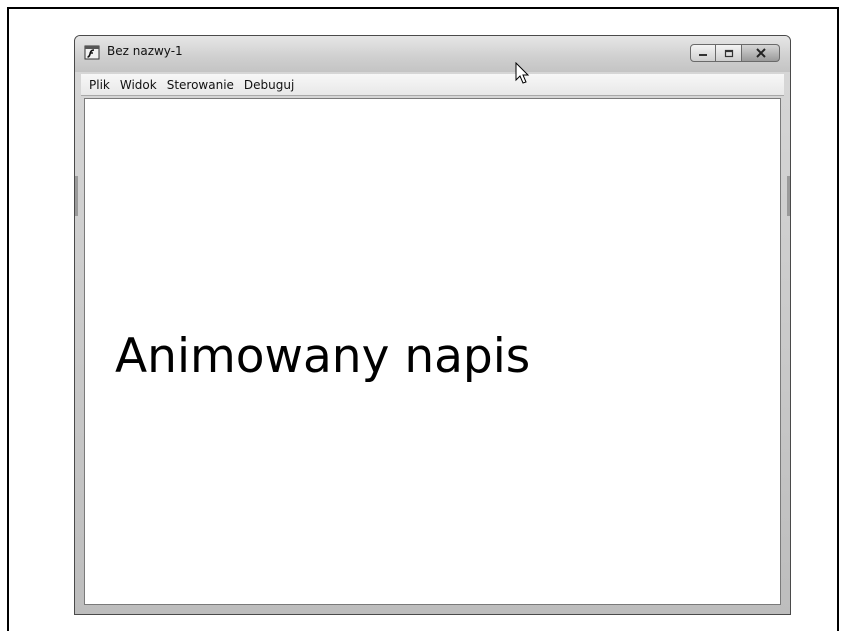 The width and height of the screenshot is (848, 633). What do you see at coordinates (138, 85) in the screenshot?
I see `menu-item-widok: Widok` at bounding box center [138, 85].